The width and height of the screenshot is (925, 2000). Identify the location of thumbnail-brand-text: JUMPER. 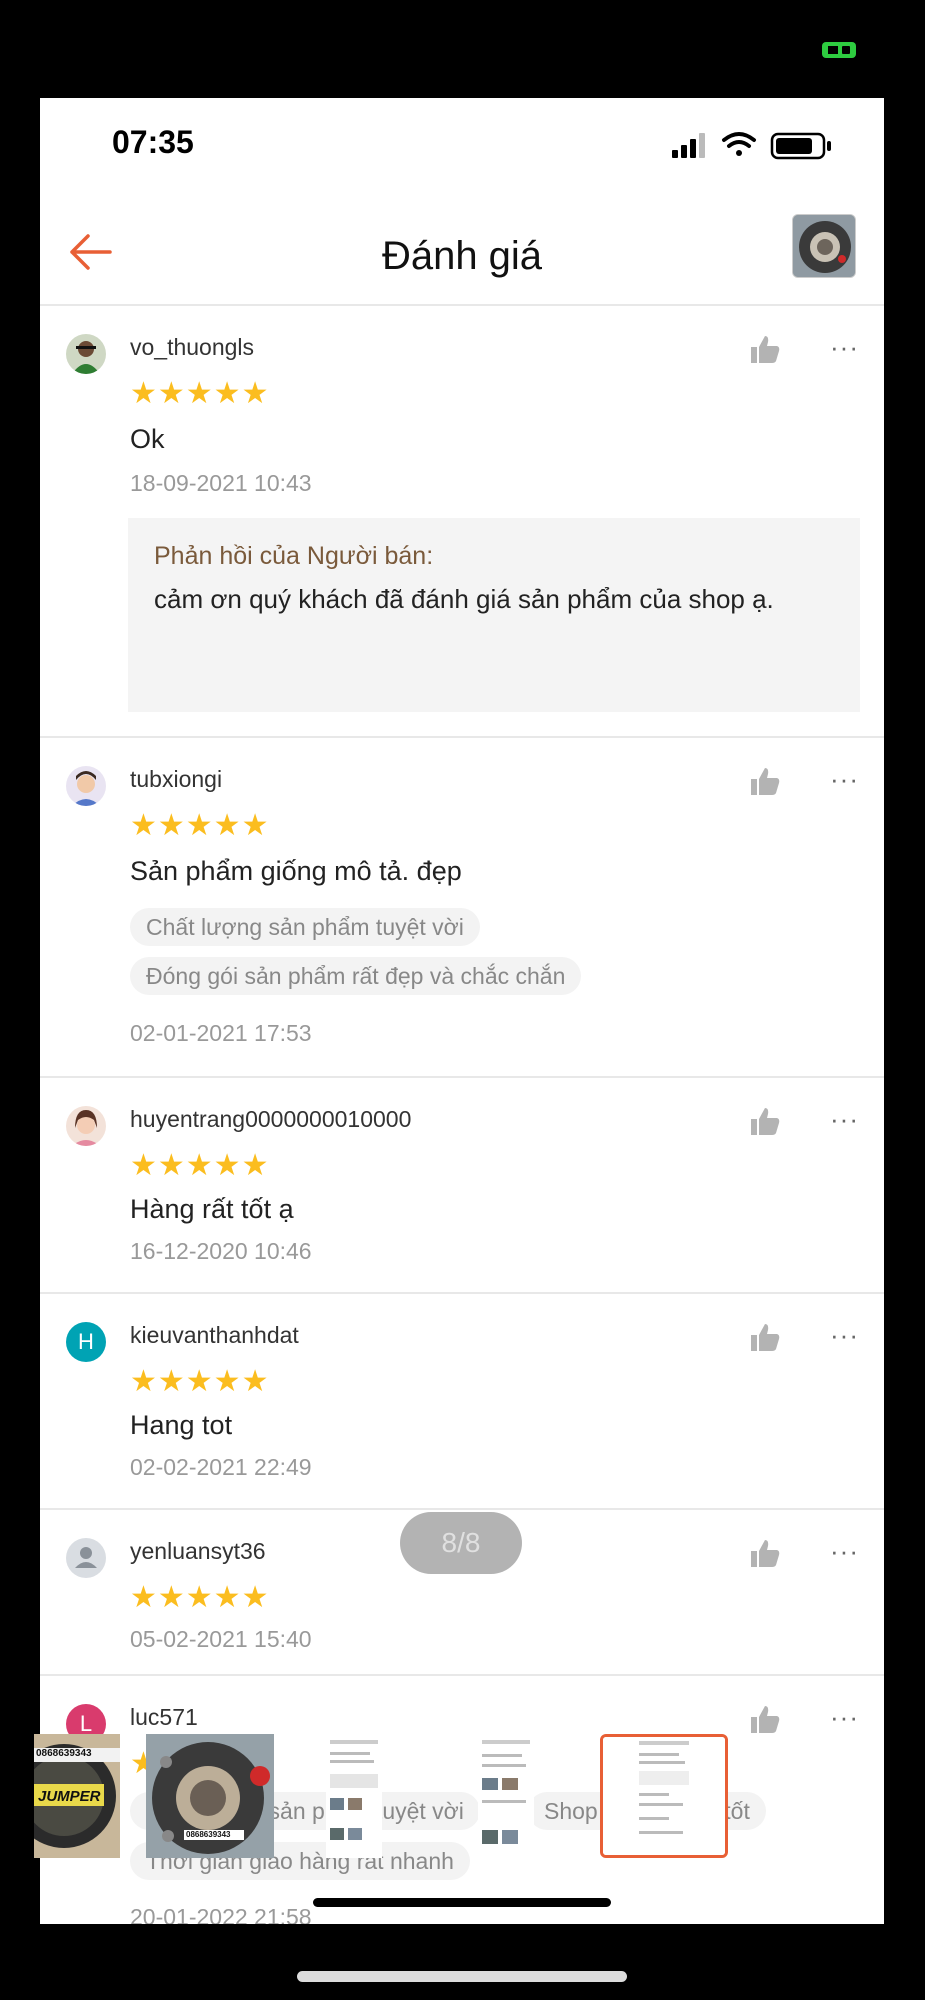
(69, 1796).